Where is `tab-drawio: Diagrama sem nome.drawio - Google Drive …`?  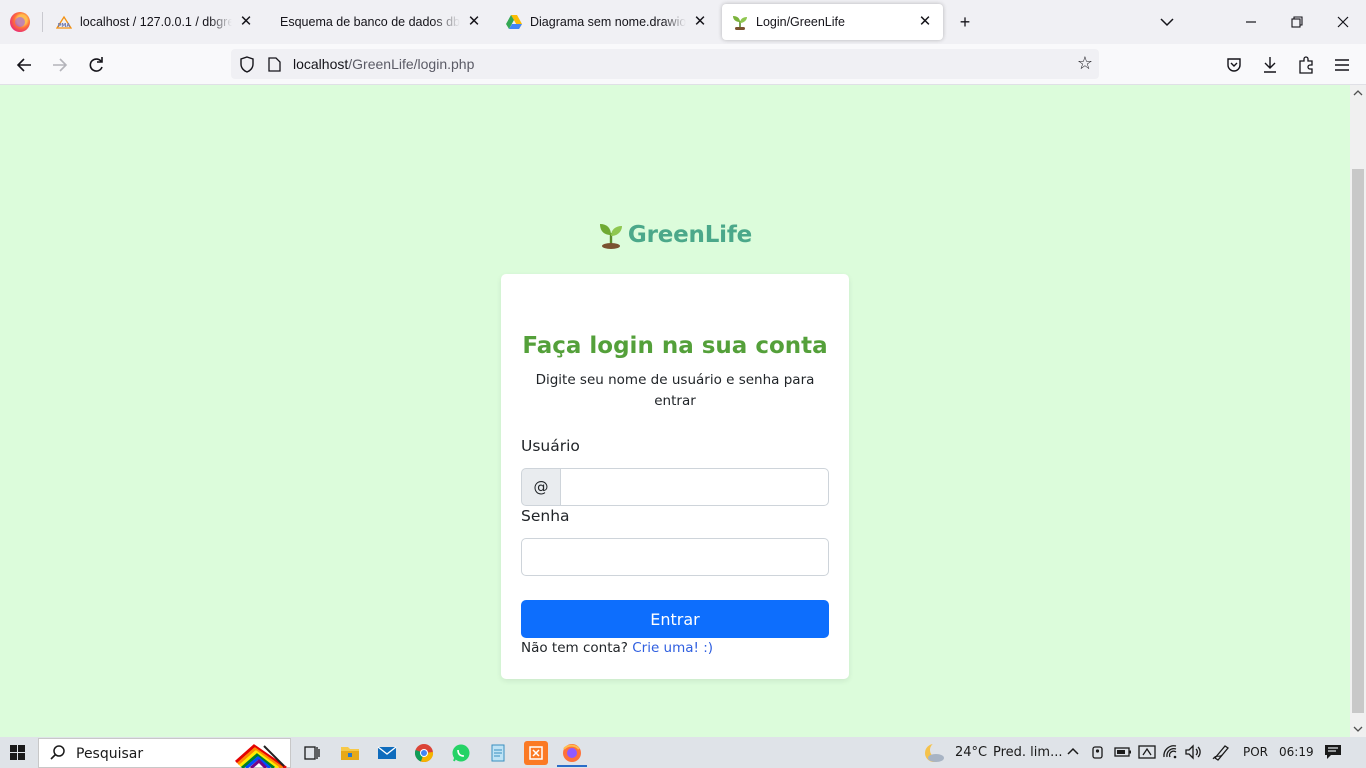
tab-drawio: Diagrama sem nome.drawio - Google Drive … is located at coordinates (607, 22).